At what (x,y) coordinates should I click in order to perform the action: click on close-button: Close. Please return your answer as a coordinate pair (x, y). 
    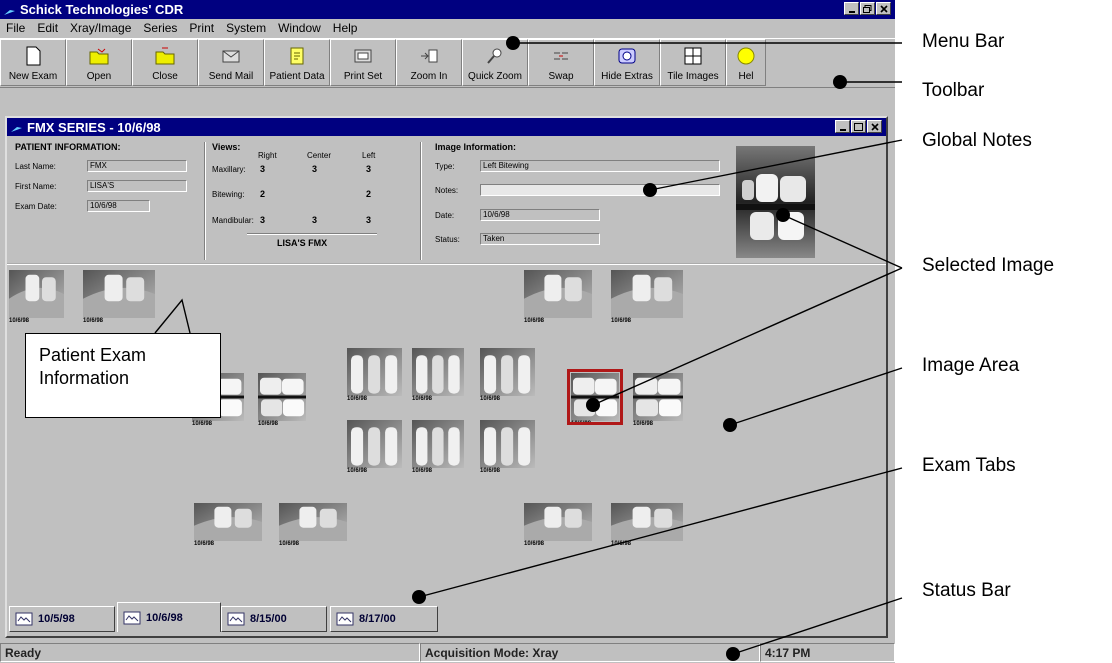
    Looking at the image, I should click on (165, 62).